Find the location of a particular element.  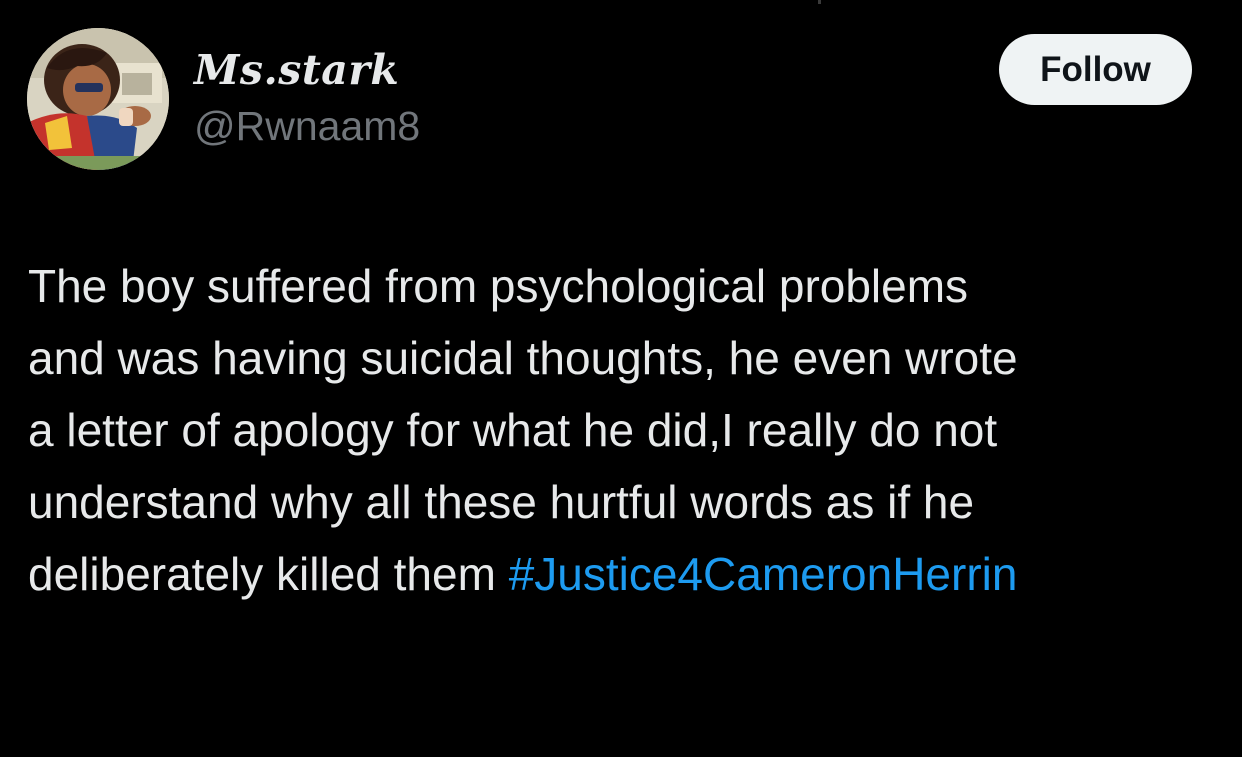

user-names: Ms.stark @Rwnaam8 is located at coordinates (307, 98).